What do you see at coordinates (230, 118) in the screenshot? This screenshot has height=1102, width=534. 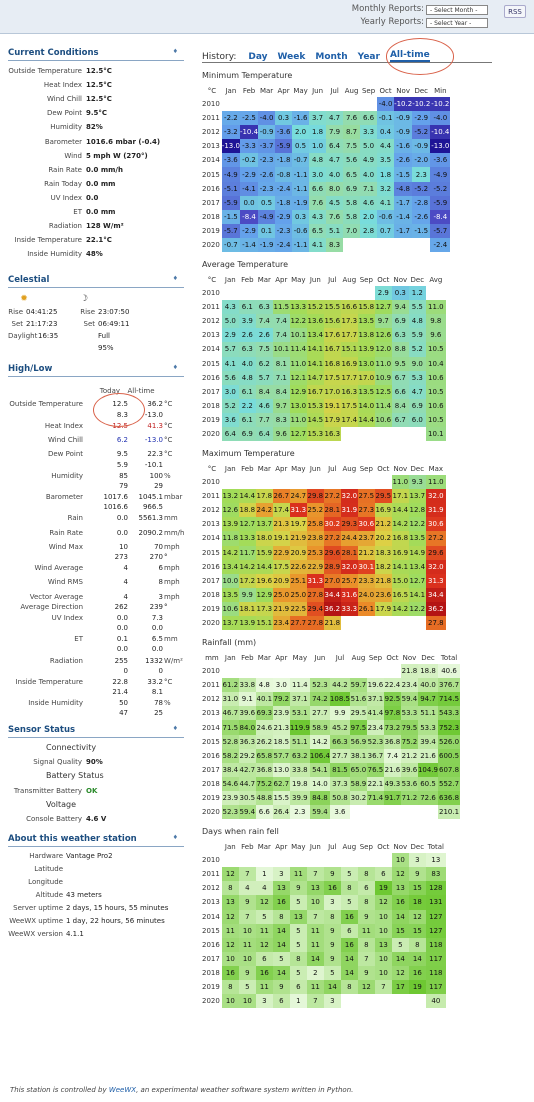 I see `table-cell: -2.2` at bounding box center [230, 118].